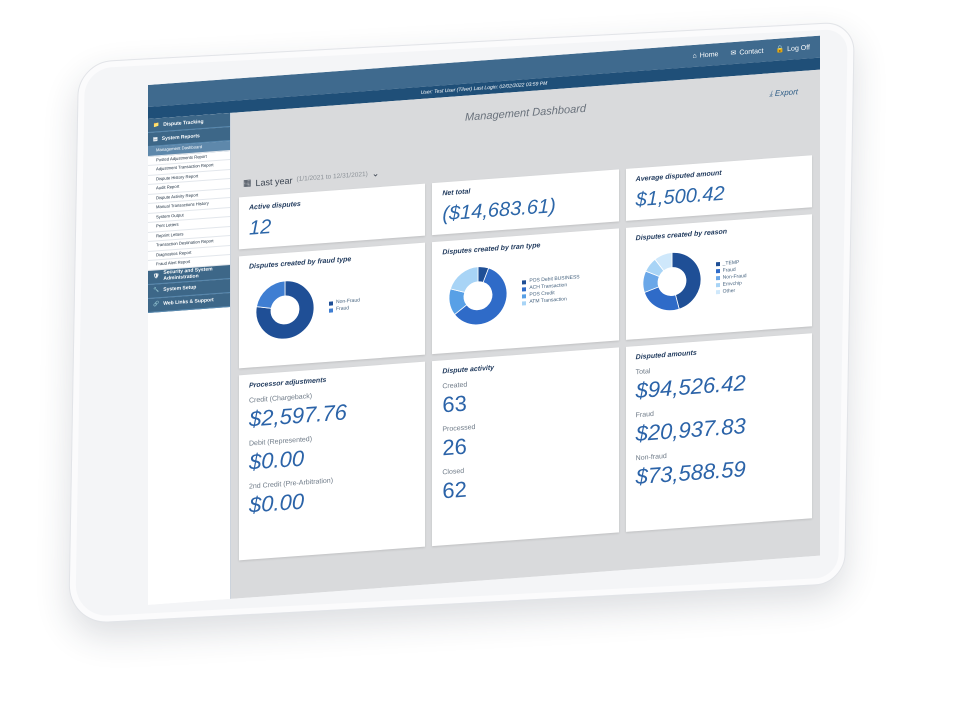 This screenshot has height=720, width=965. What do you see at coordinates (247, 183) in the screenshot?
I see `calendar-icon: ▦` at bounding box center [247, 183].